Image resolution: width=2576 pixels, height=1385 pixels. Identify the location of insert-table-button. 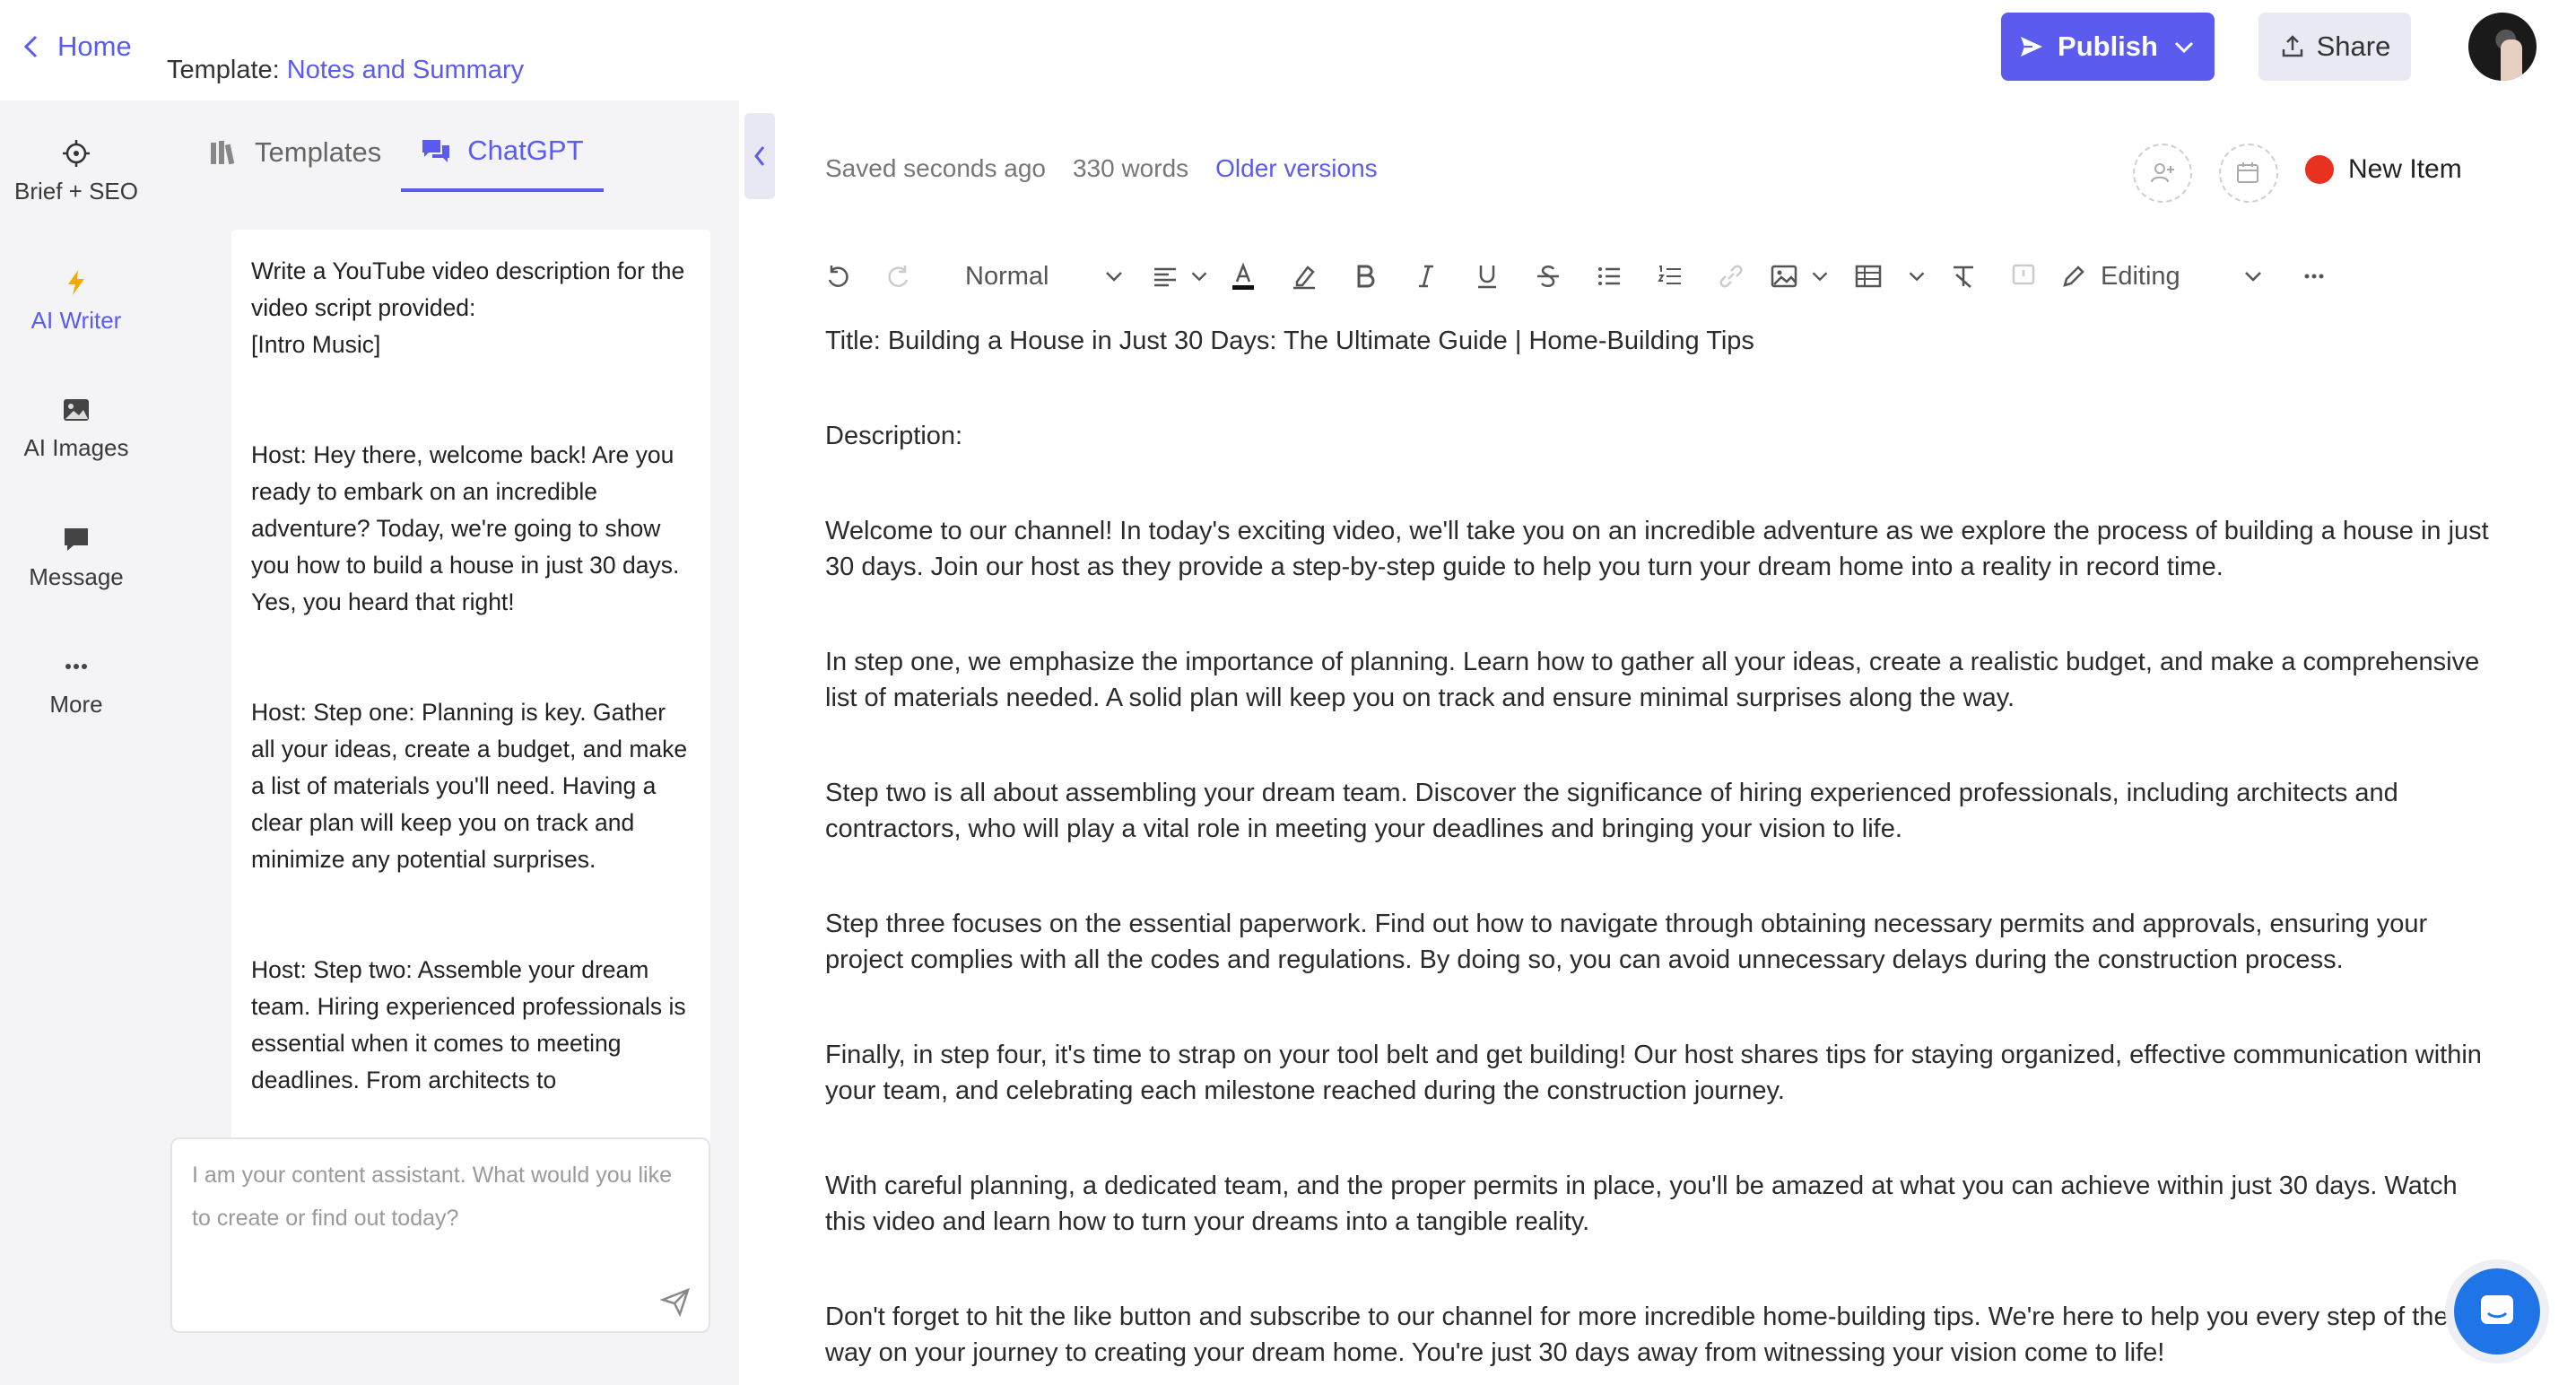
(1868, 276).